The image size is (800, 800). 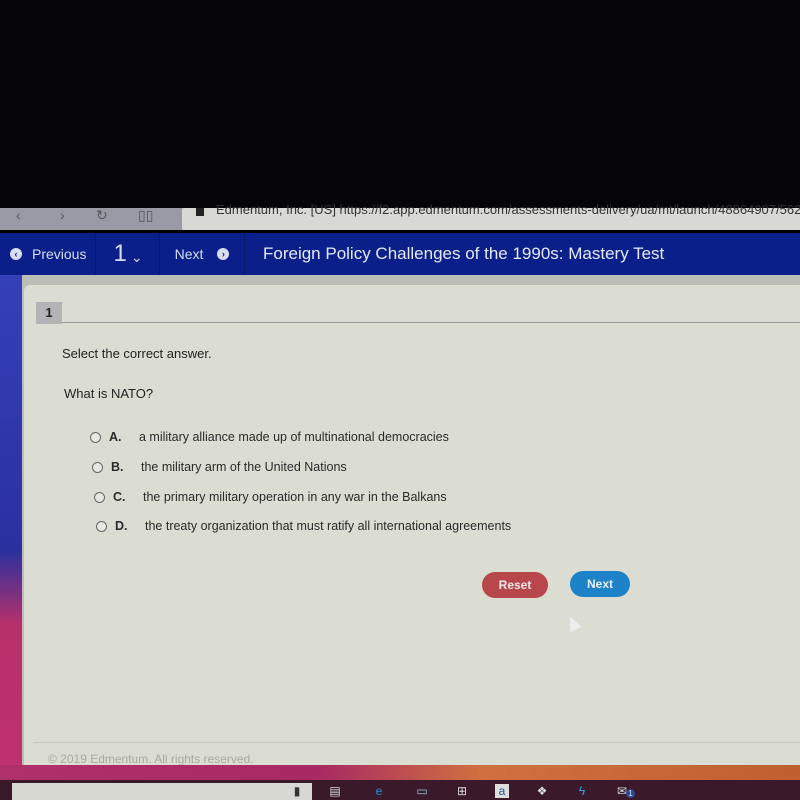 I want to click on footer-divider, so click(x=417, y=742).